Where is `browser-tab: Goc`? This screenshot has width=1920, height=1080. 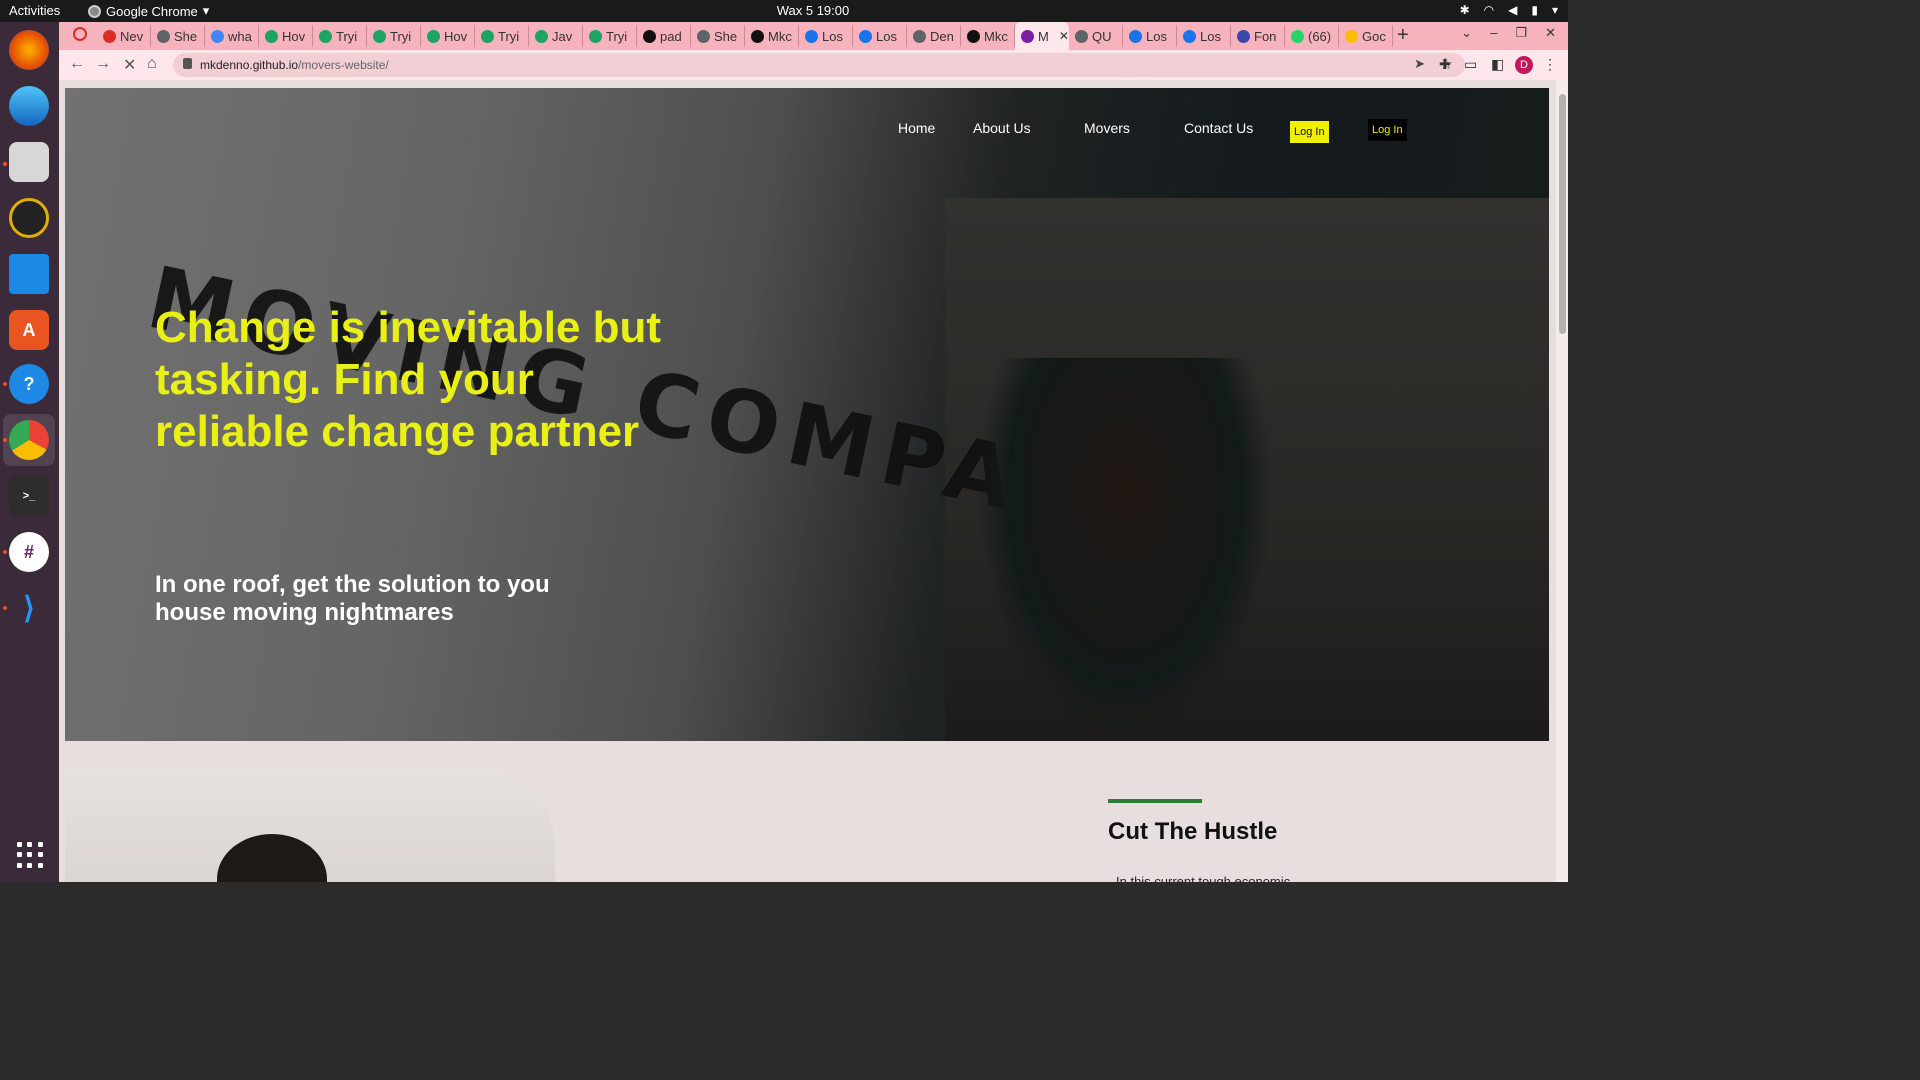 browser-tab: Goc is located at coordinates (1366, 36).